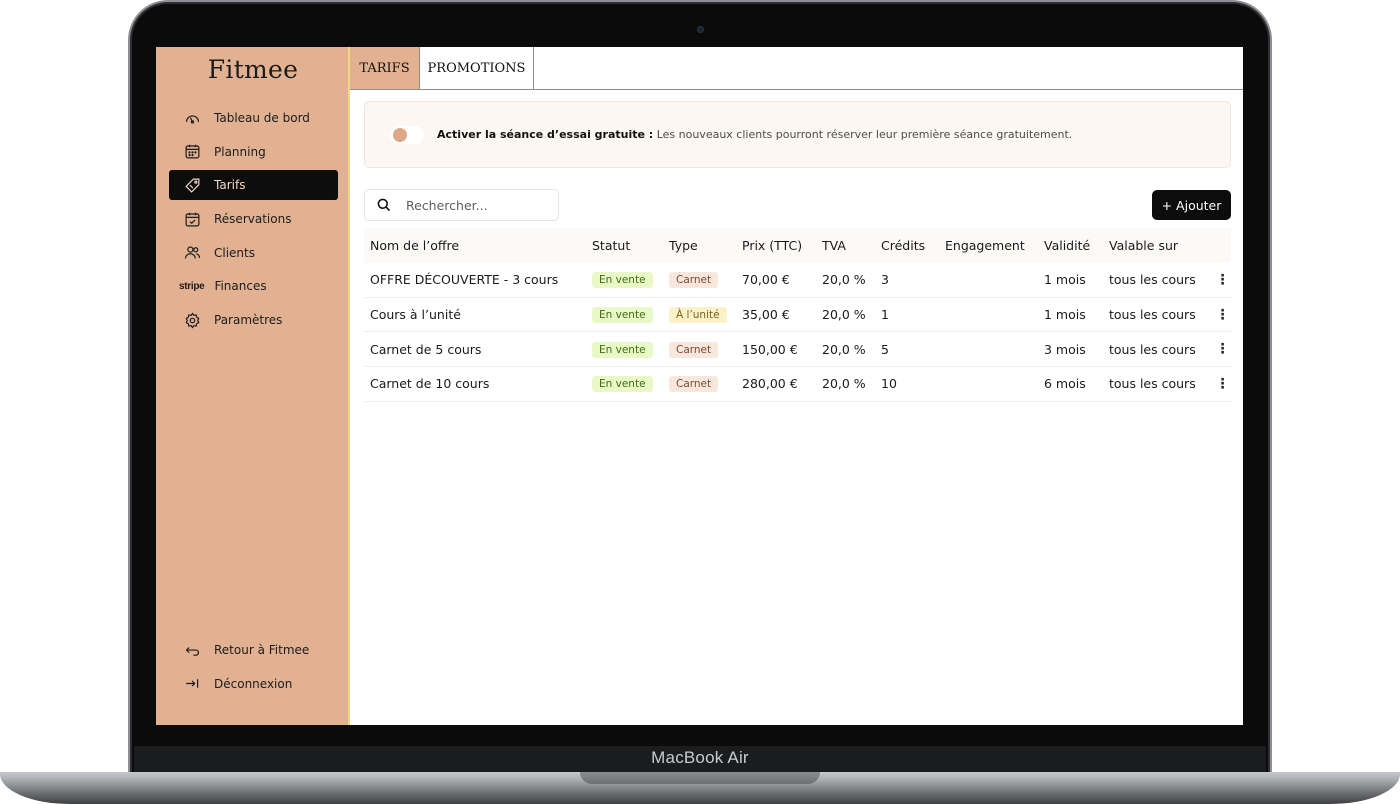  Describe the element at coordinates (192, 650) in the screenshot. I see `return-arrow-icon` at that location.